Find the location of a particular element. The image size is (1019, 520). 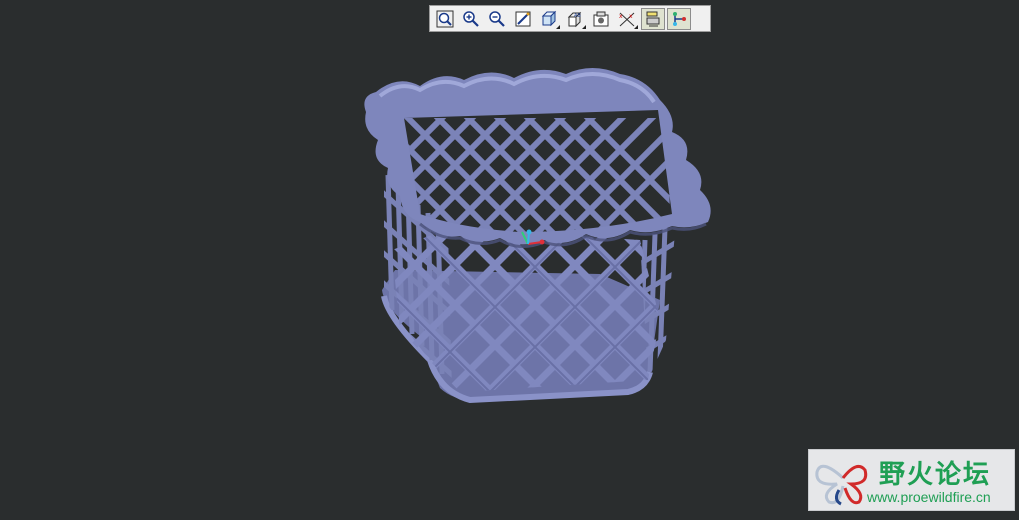

view-toolbar: AB x x is located at coordinates (570, 18).